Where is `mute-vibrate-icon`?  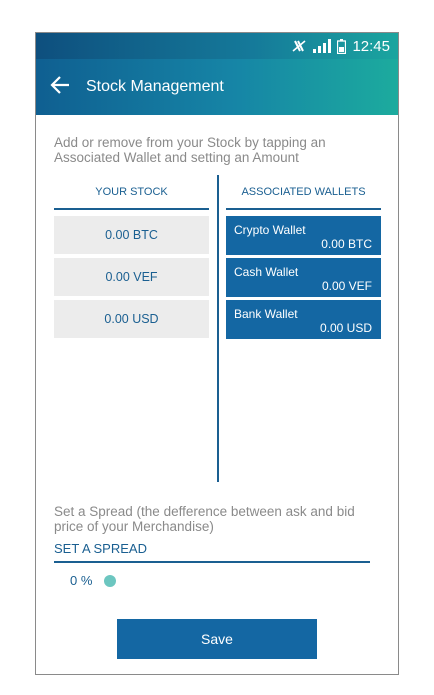
mute-vibrate-icon is located at coordinates (299, 46).